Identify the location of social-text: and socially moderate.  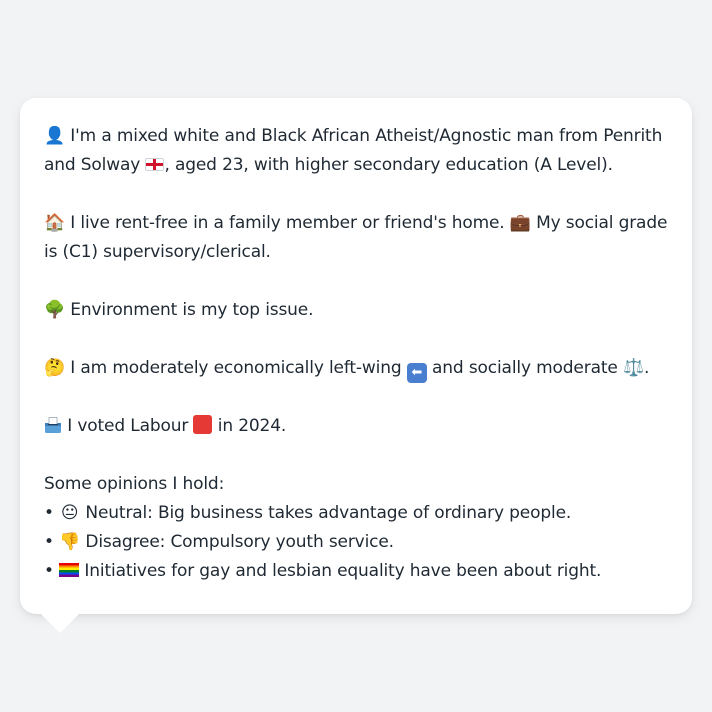
(525, 368).